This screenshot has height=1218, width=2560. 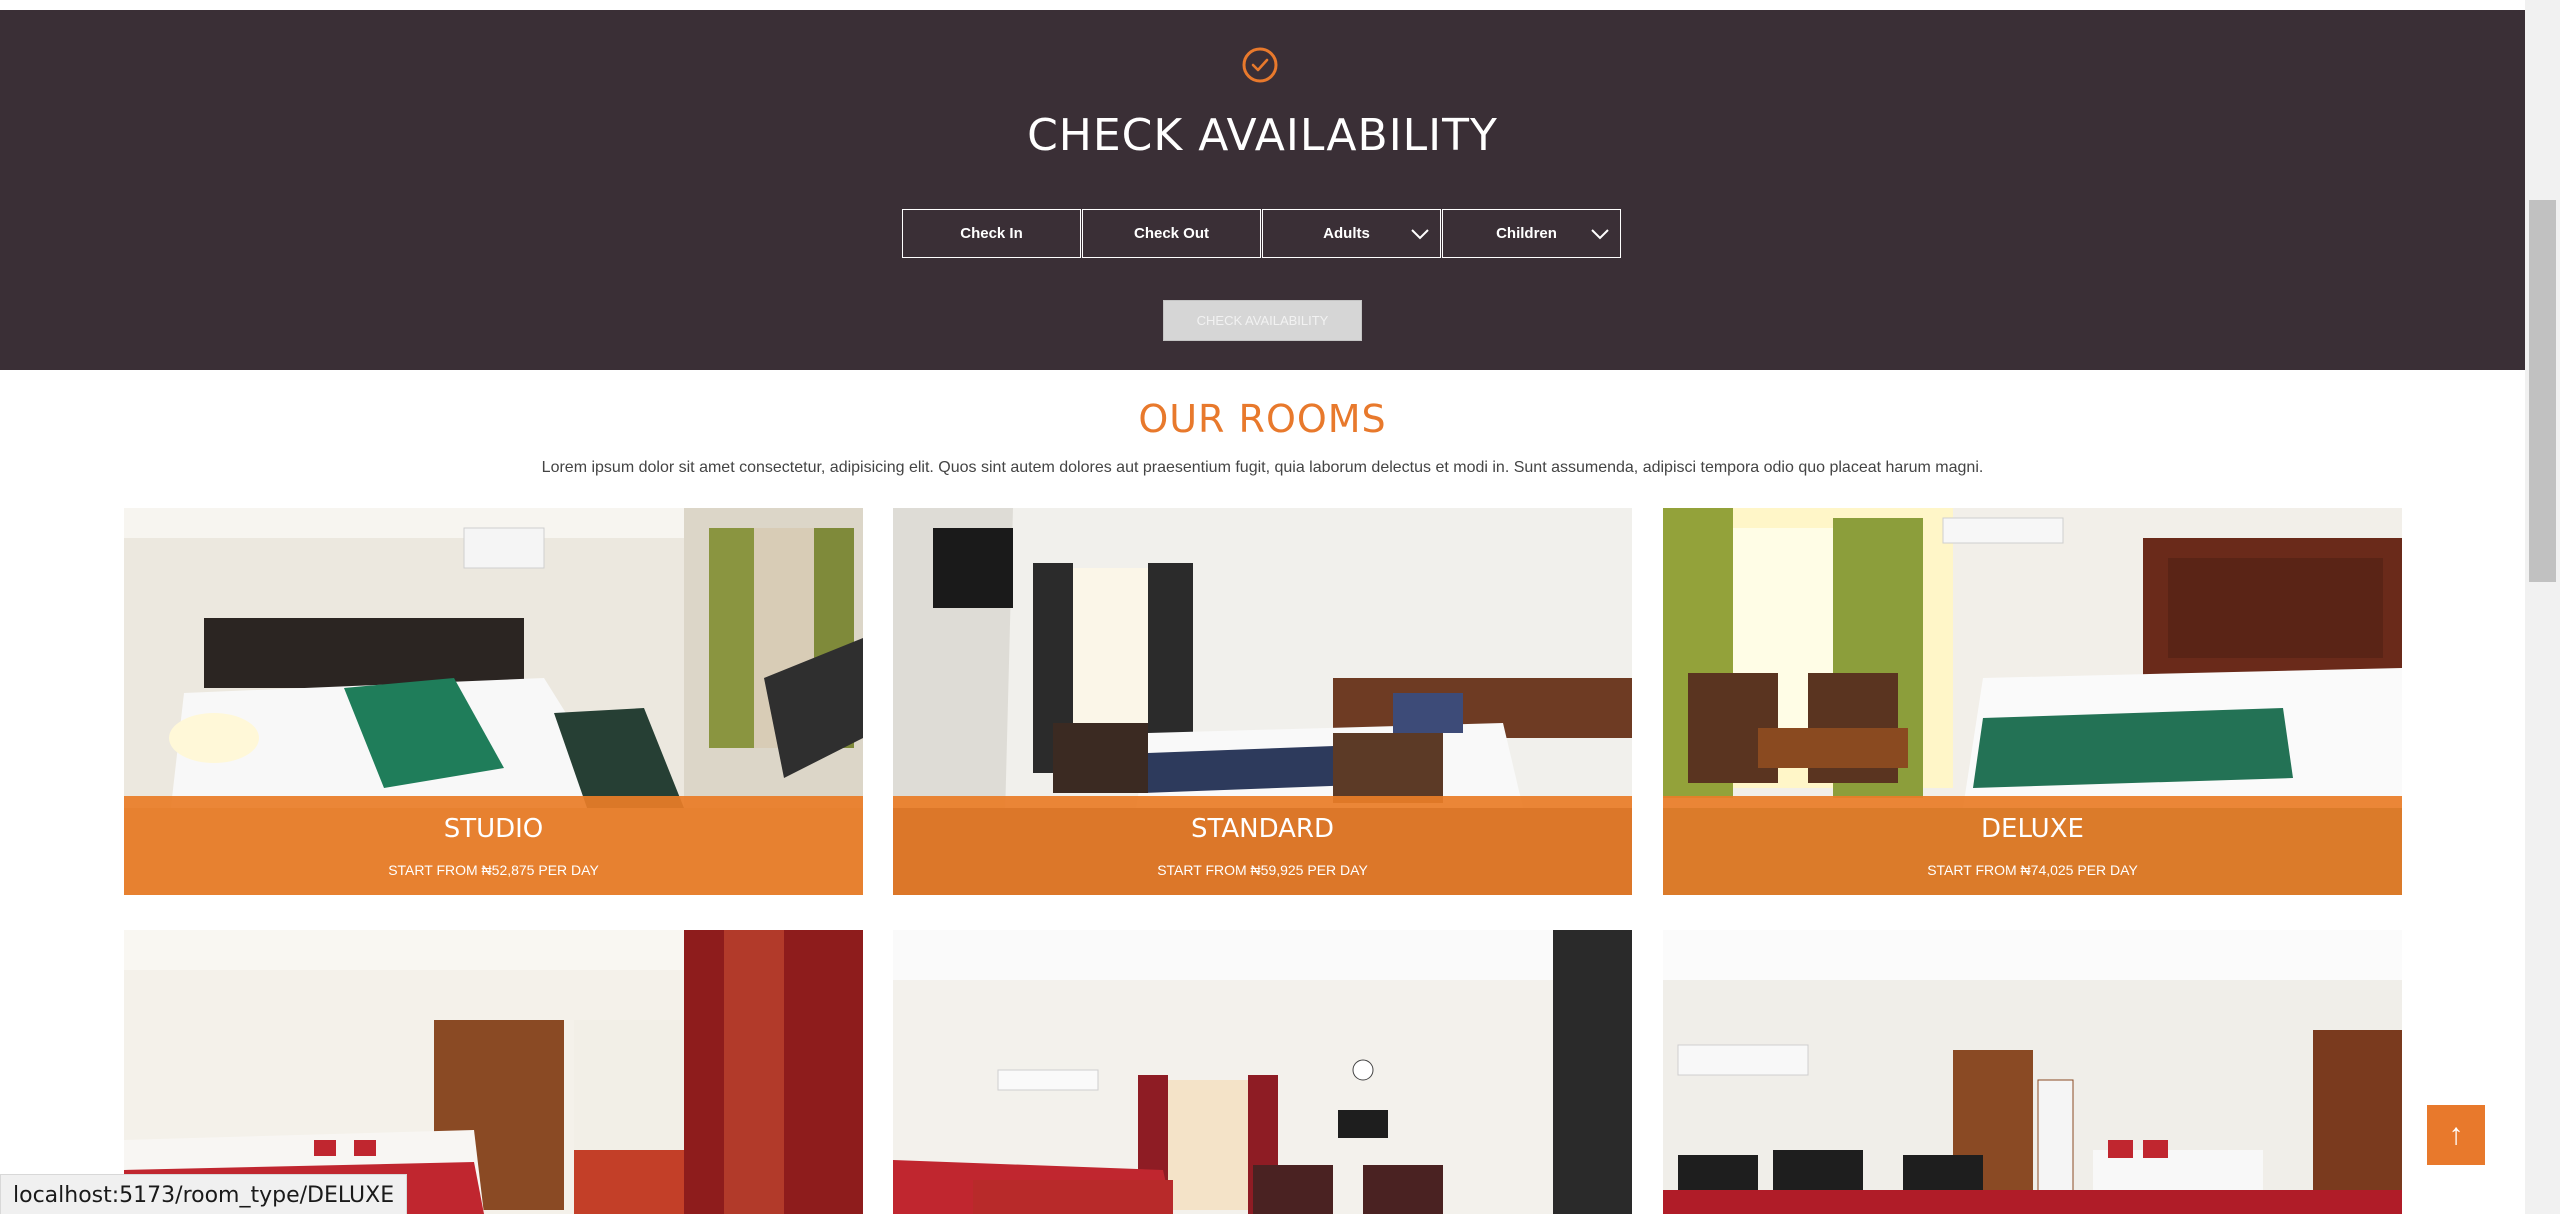 I want to click on availability-form: Check In Check Out Adults Children, so click(x=1261, y=233).